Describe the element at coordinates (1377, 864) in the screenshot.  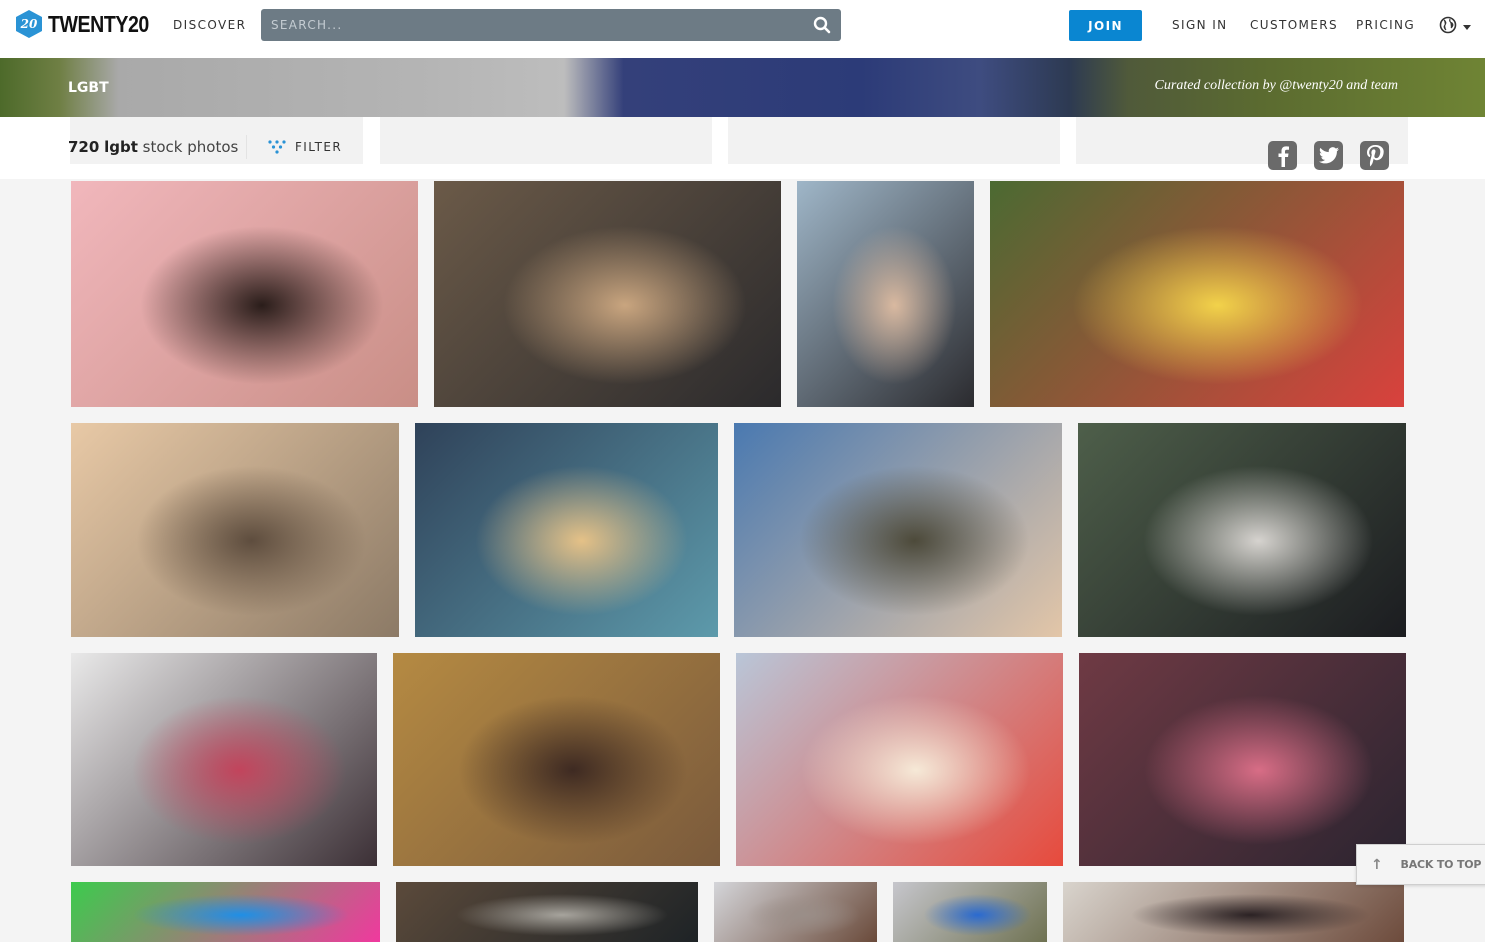
I see `arrow-up-icon: ↑` at that location.